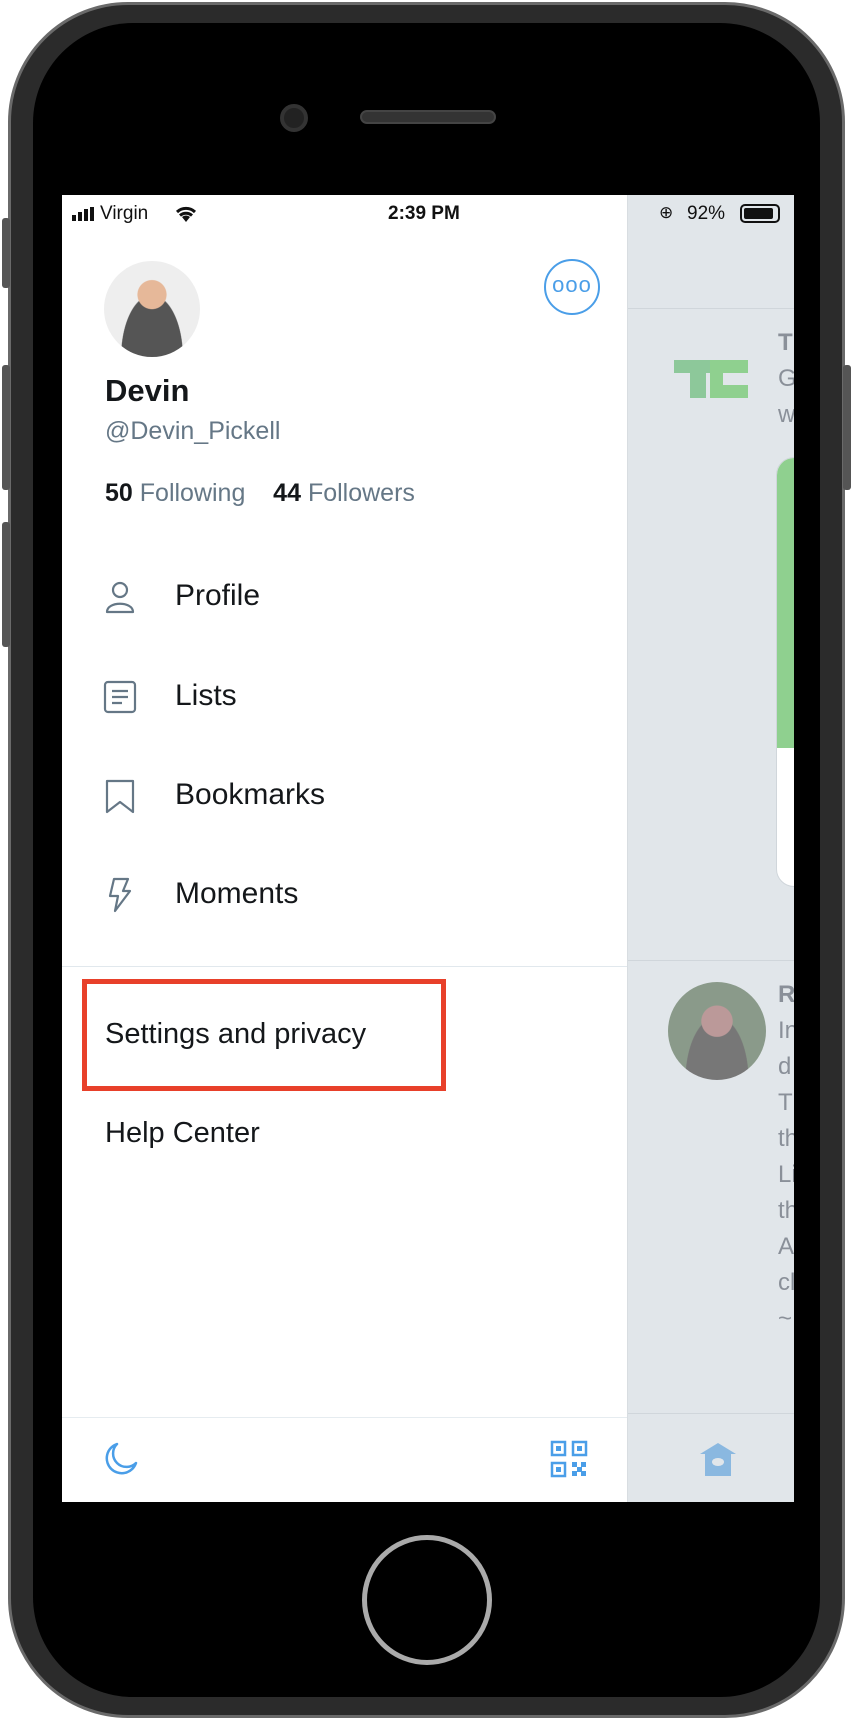 The width and height of the screenshot is (853, 1720). What do you see at coordinates (717, 1031) in the screenshot?
I see `avatar` at bounding box center [717, 1031].